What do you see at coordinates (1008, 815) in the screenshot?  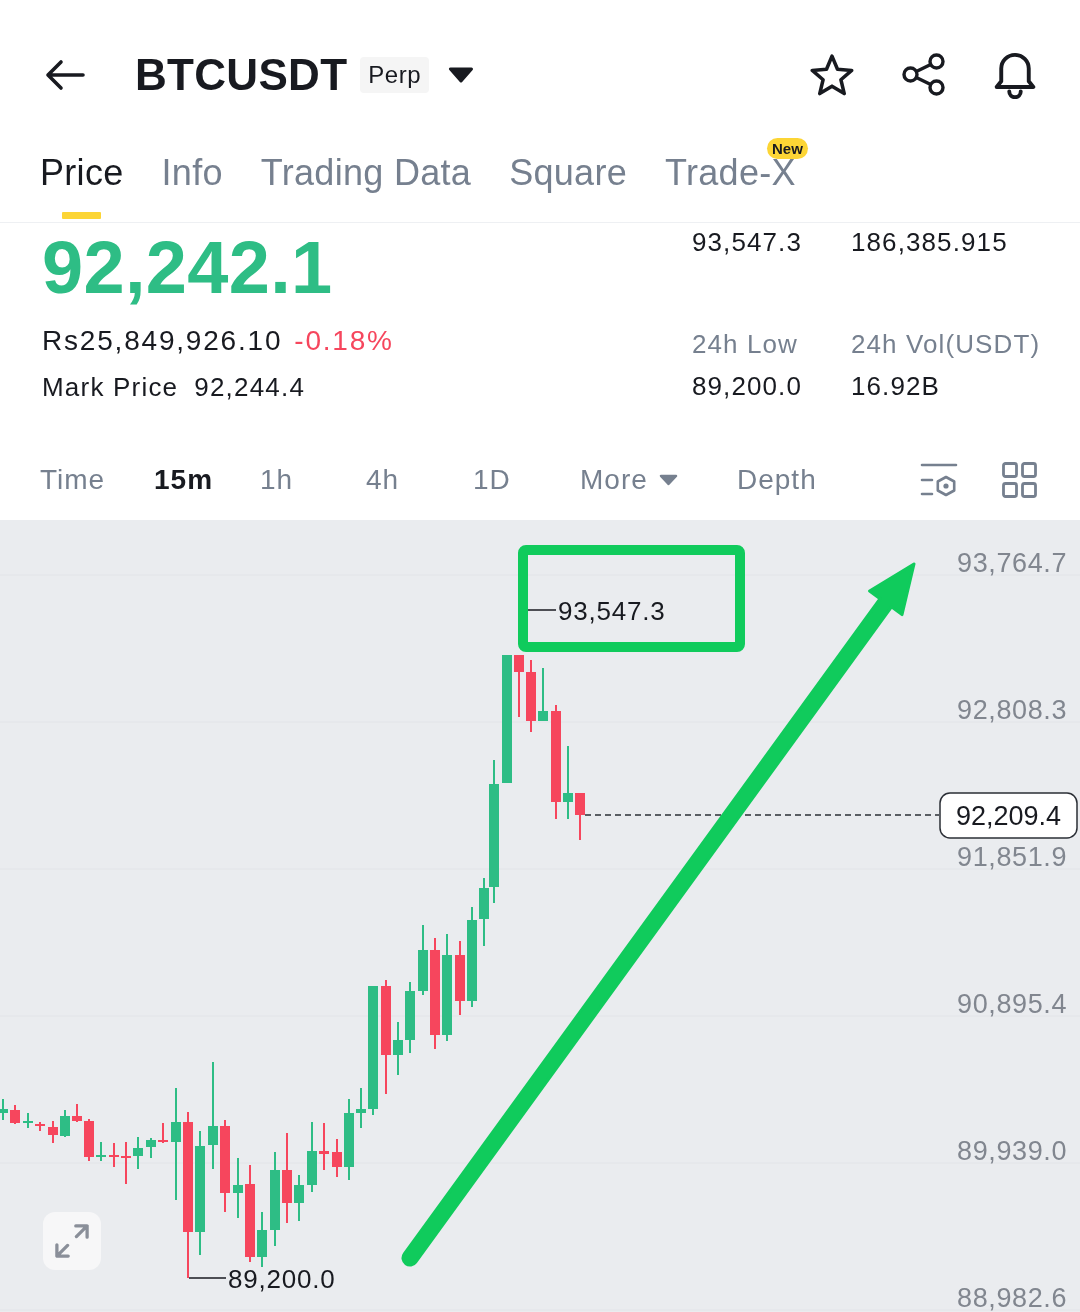 I see `last-price-tag: 92,209.4` at bounding box center [1008, 815].